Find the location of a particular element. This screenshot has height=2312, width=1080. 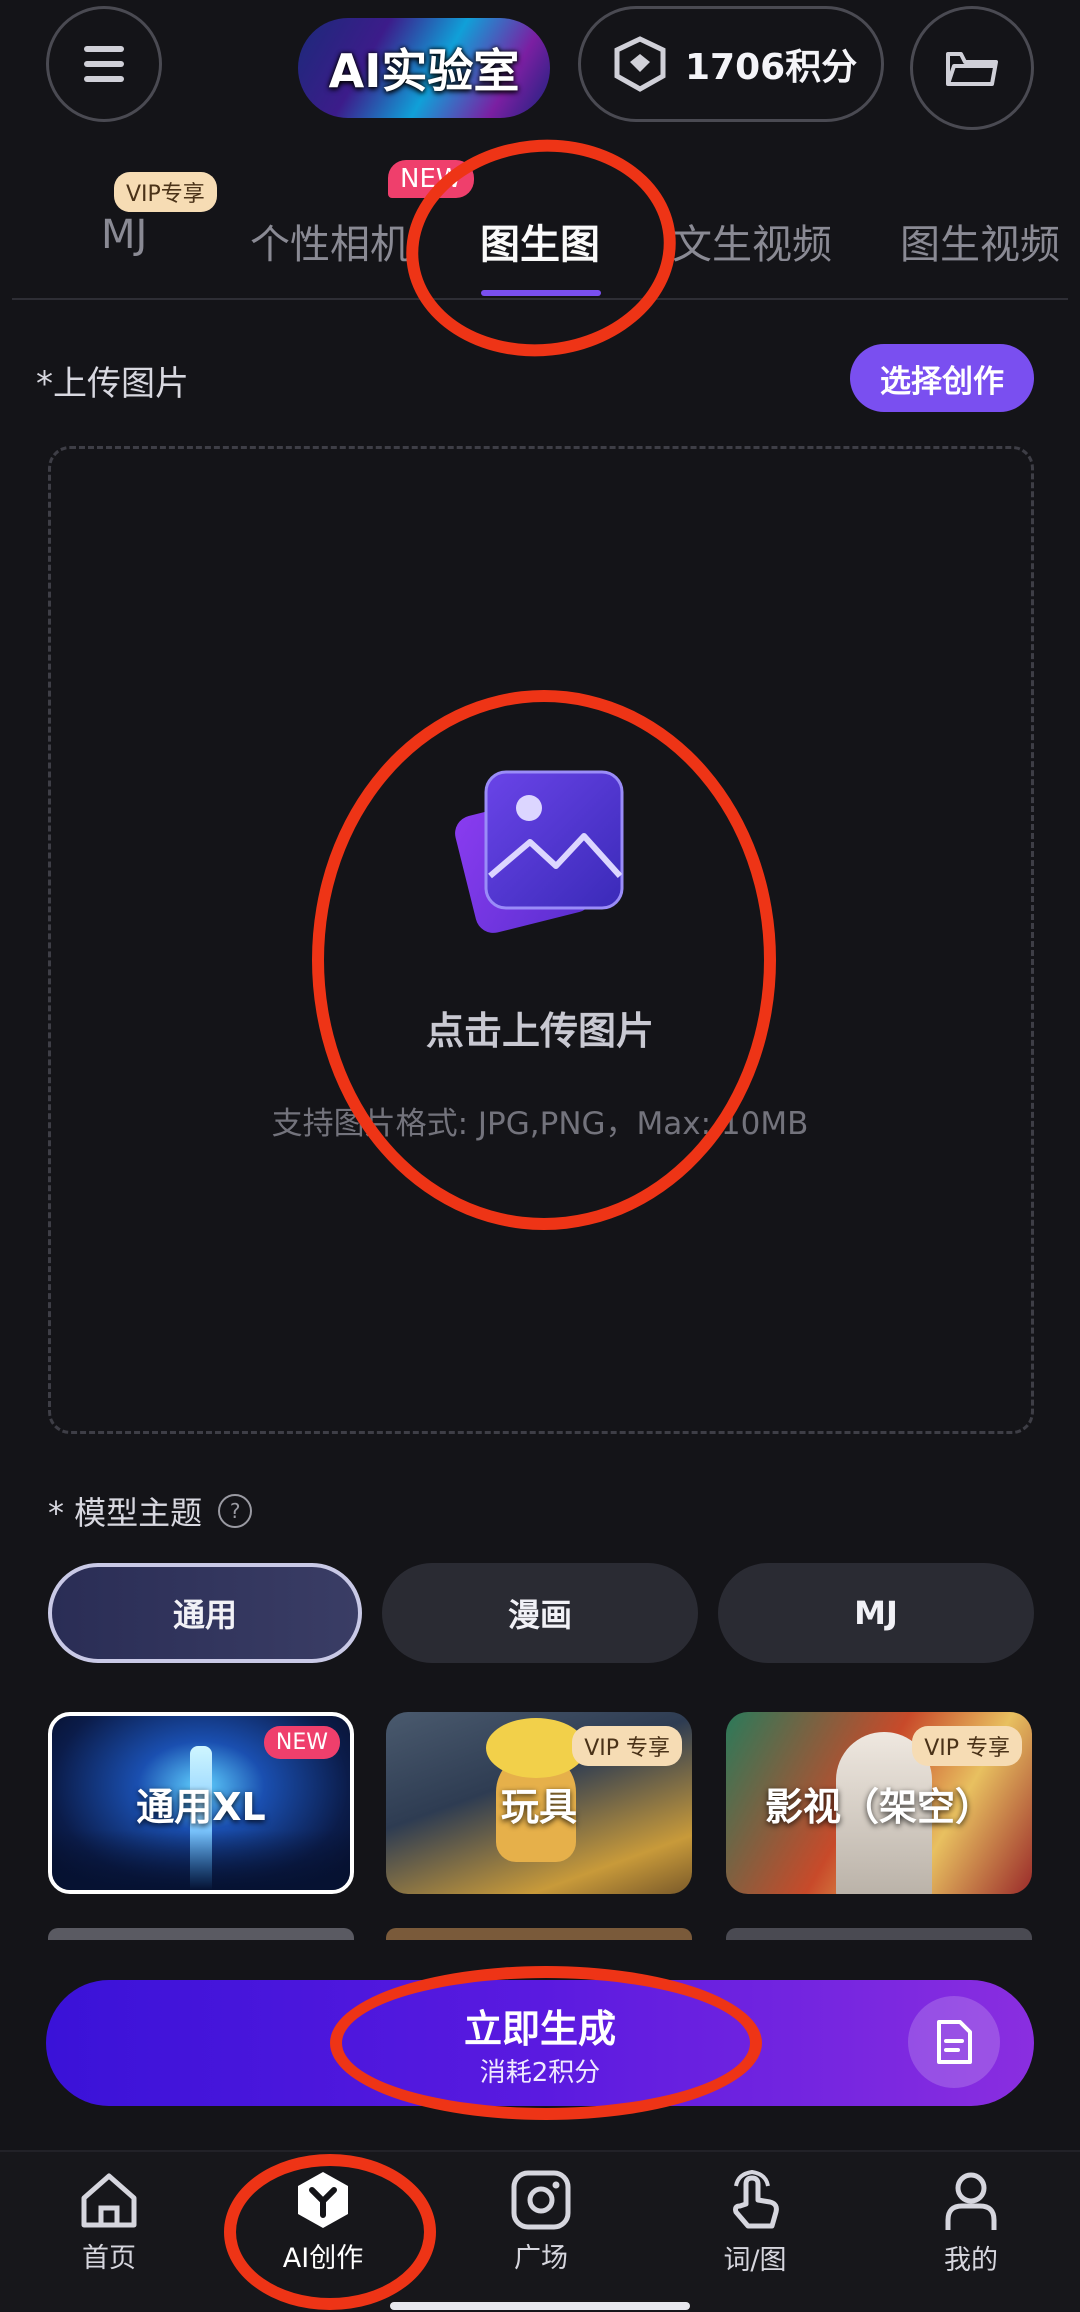

home-icon is located at coordinates (109, 2200).